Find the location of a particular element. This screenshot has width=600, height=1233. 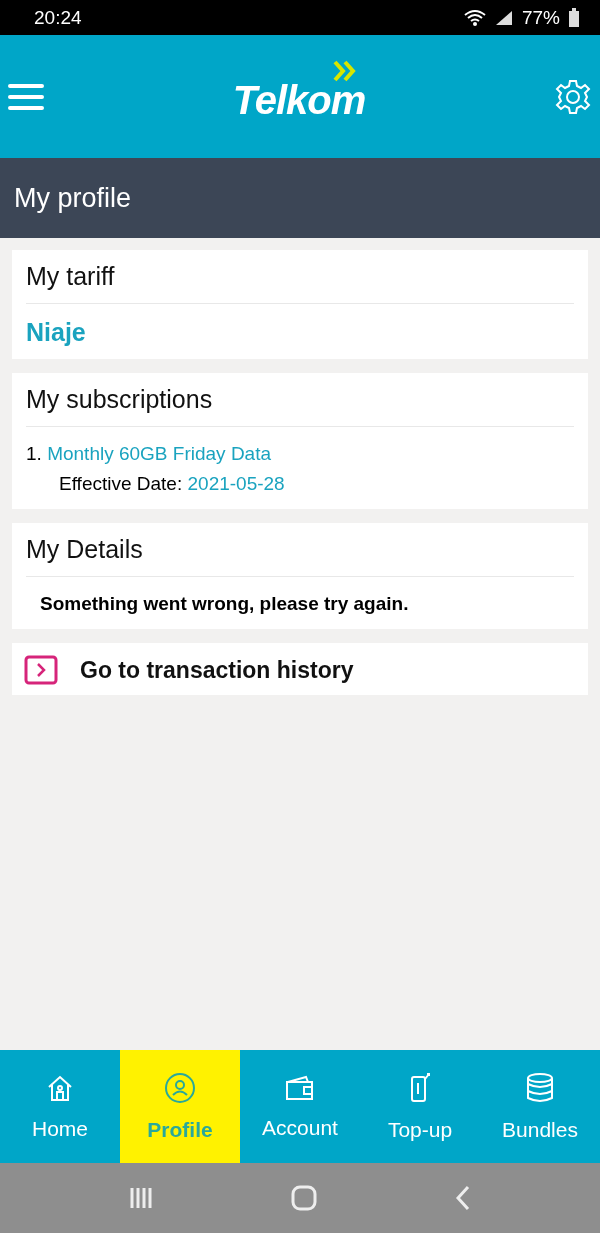

status-time: 20:24 is located at coordinates (58, 17).